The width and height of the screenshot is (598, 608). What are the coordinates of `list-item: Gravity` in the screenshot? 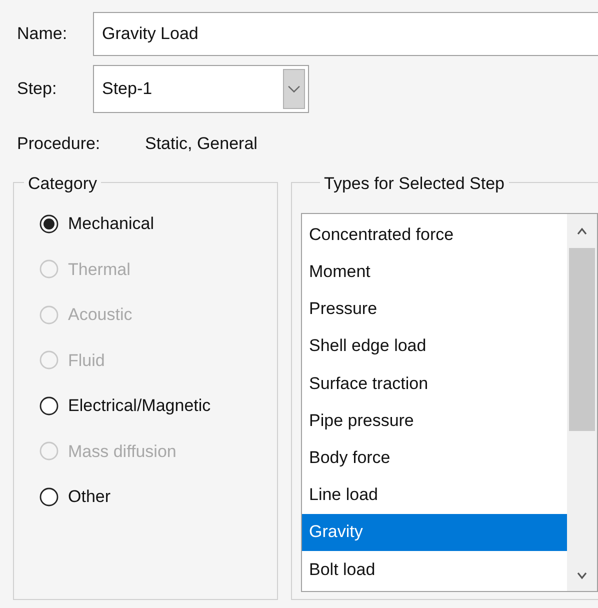 It's located at (434, 532).